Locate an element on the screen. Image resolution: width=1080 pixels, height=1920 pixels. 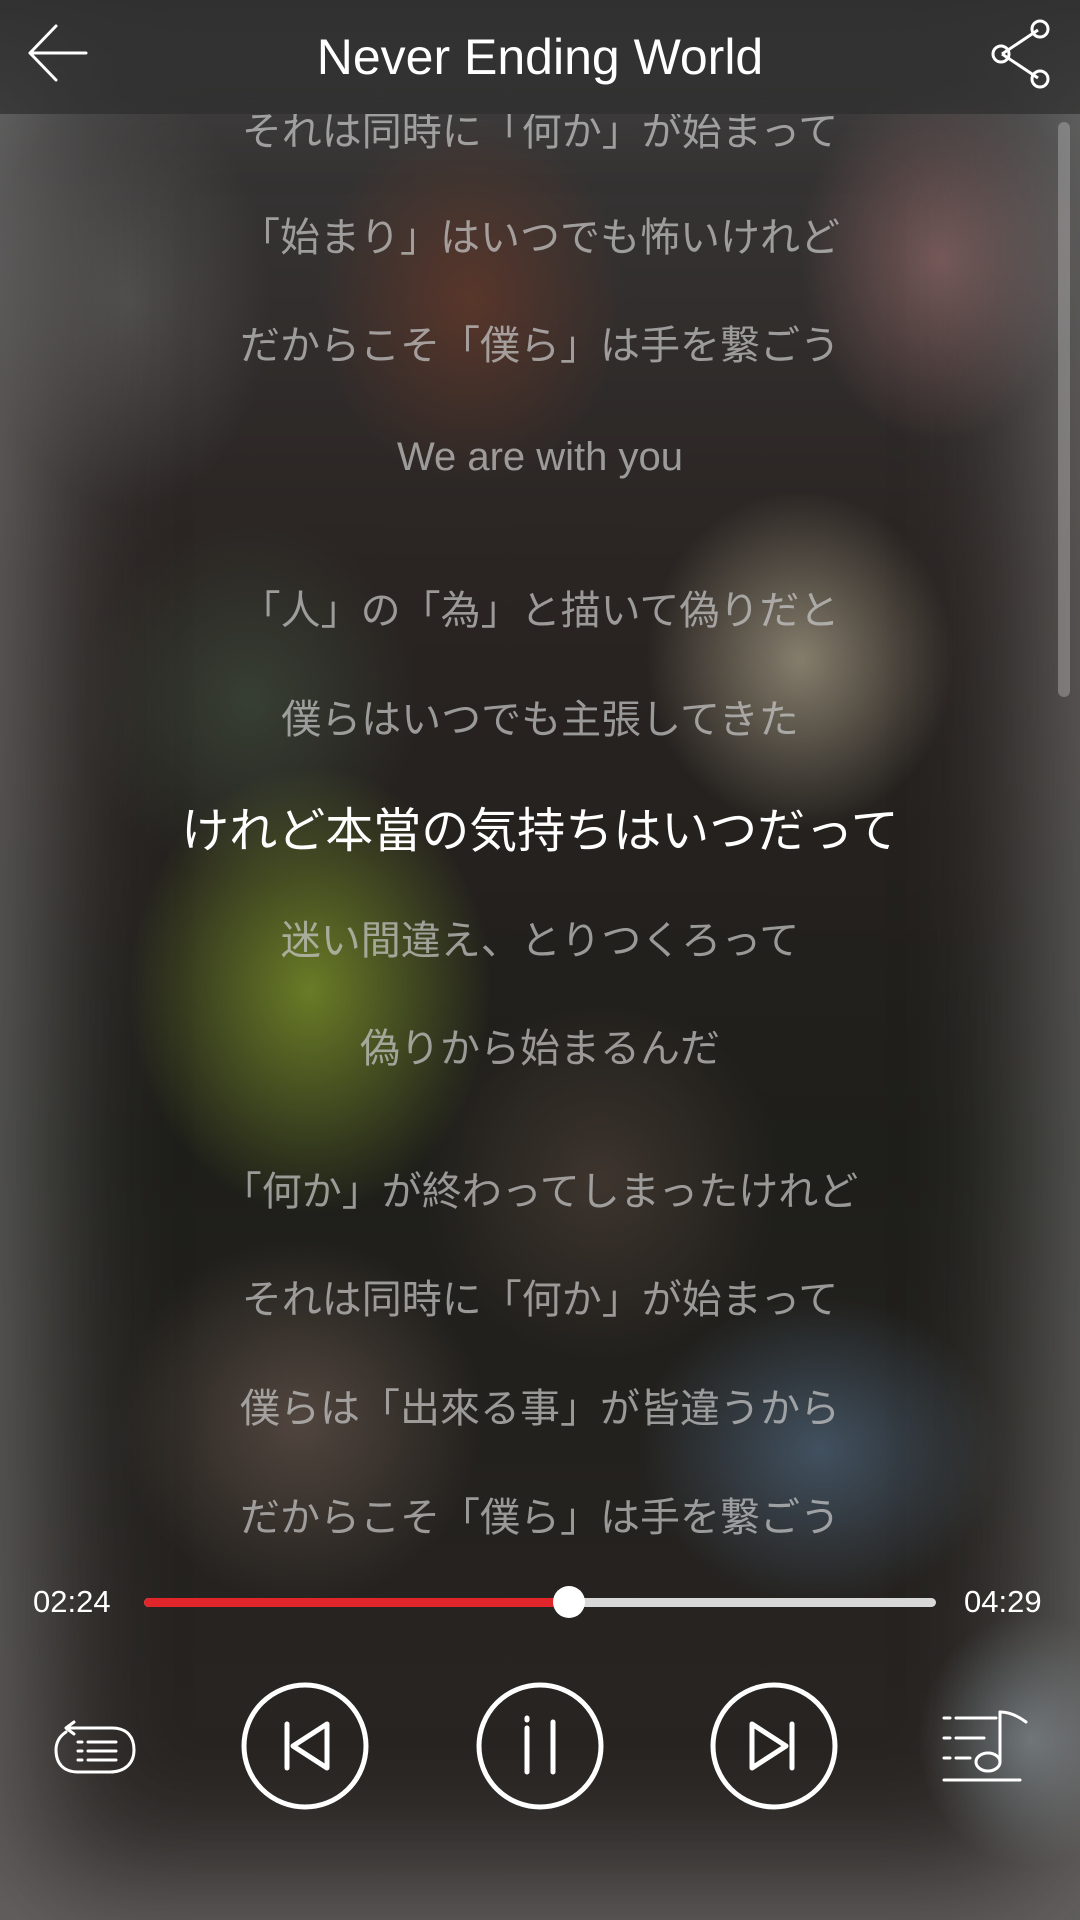
lyric-line: 「始まり」はいつでも怖いけれど is located at coordinates (540, 238).